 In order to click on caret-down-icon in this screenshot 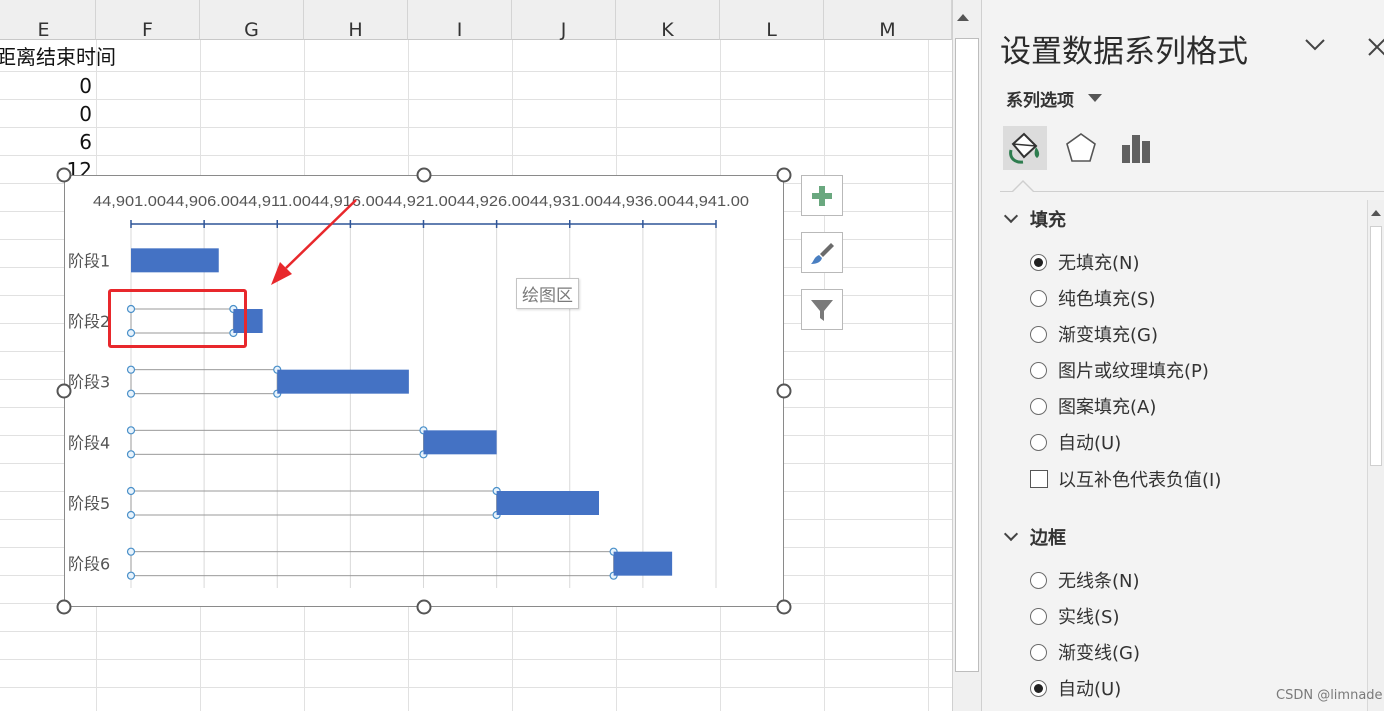, I will do `click(1095, 98)`.